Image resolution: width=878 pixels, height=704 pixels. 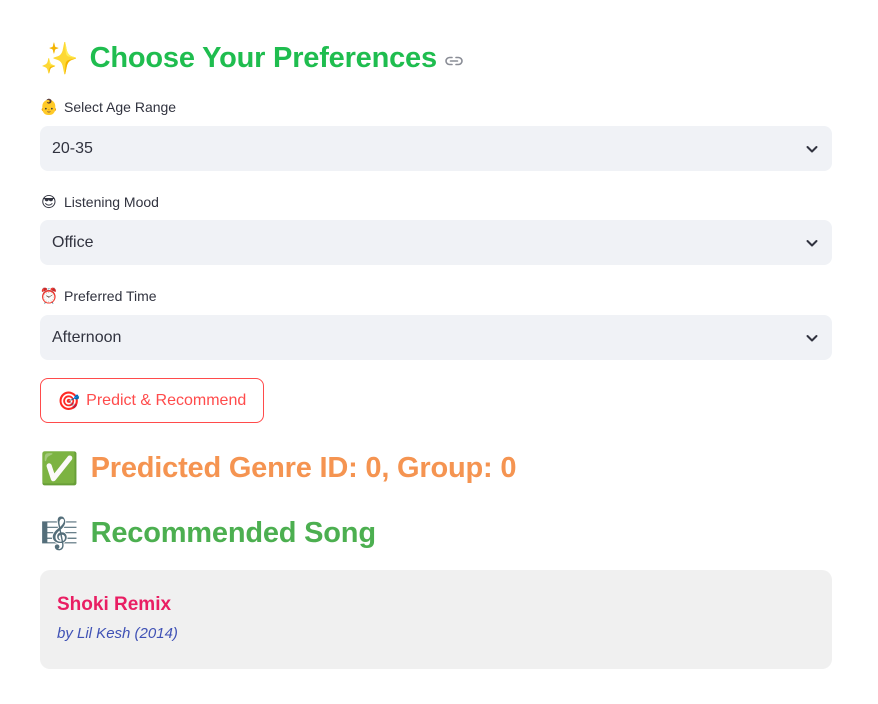 I want to click on age-range-label-text: Select Age Range, so click(x=120, y=107).